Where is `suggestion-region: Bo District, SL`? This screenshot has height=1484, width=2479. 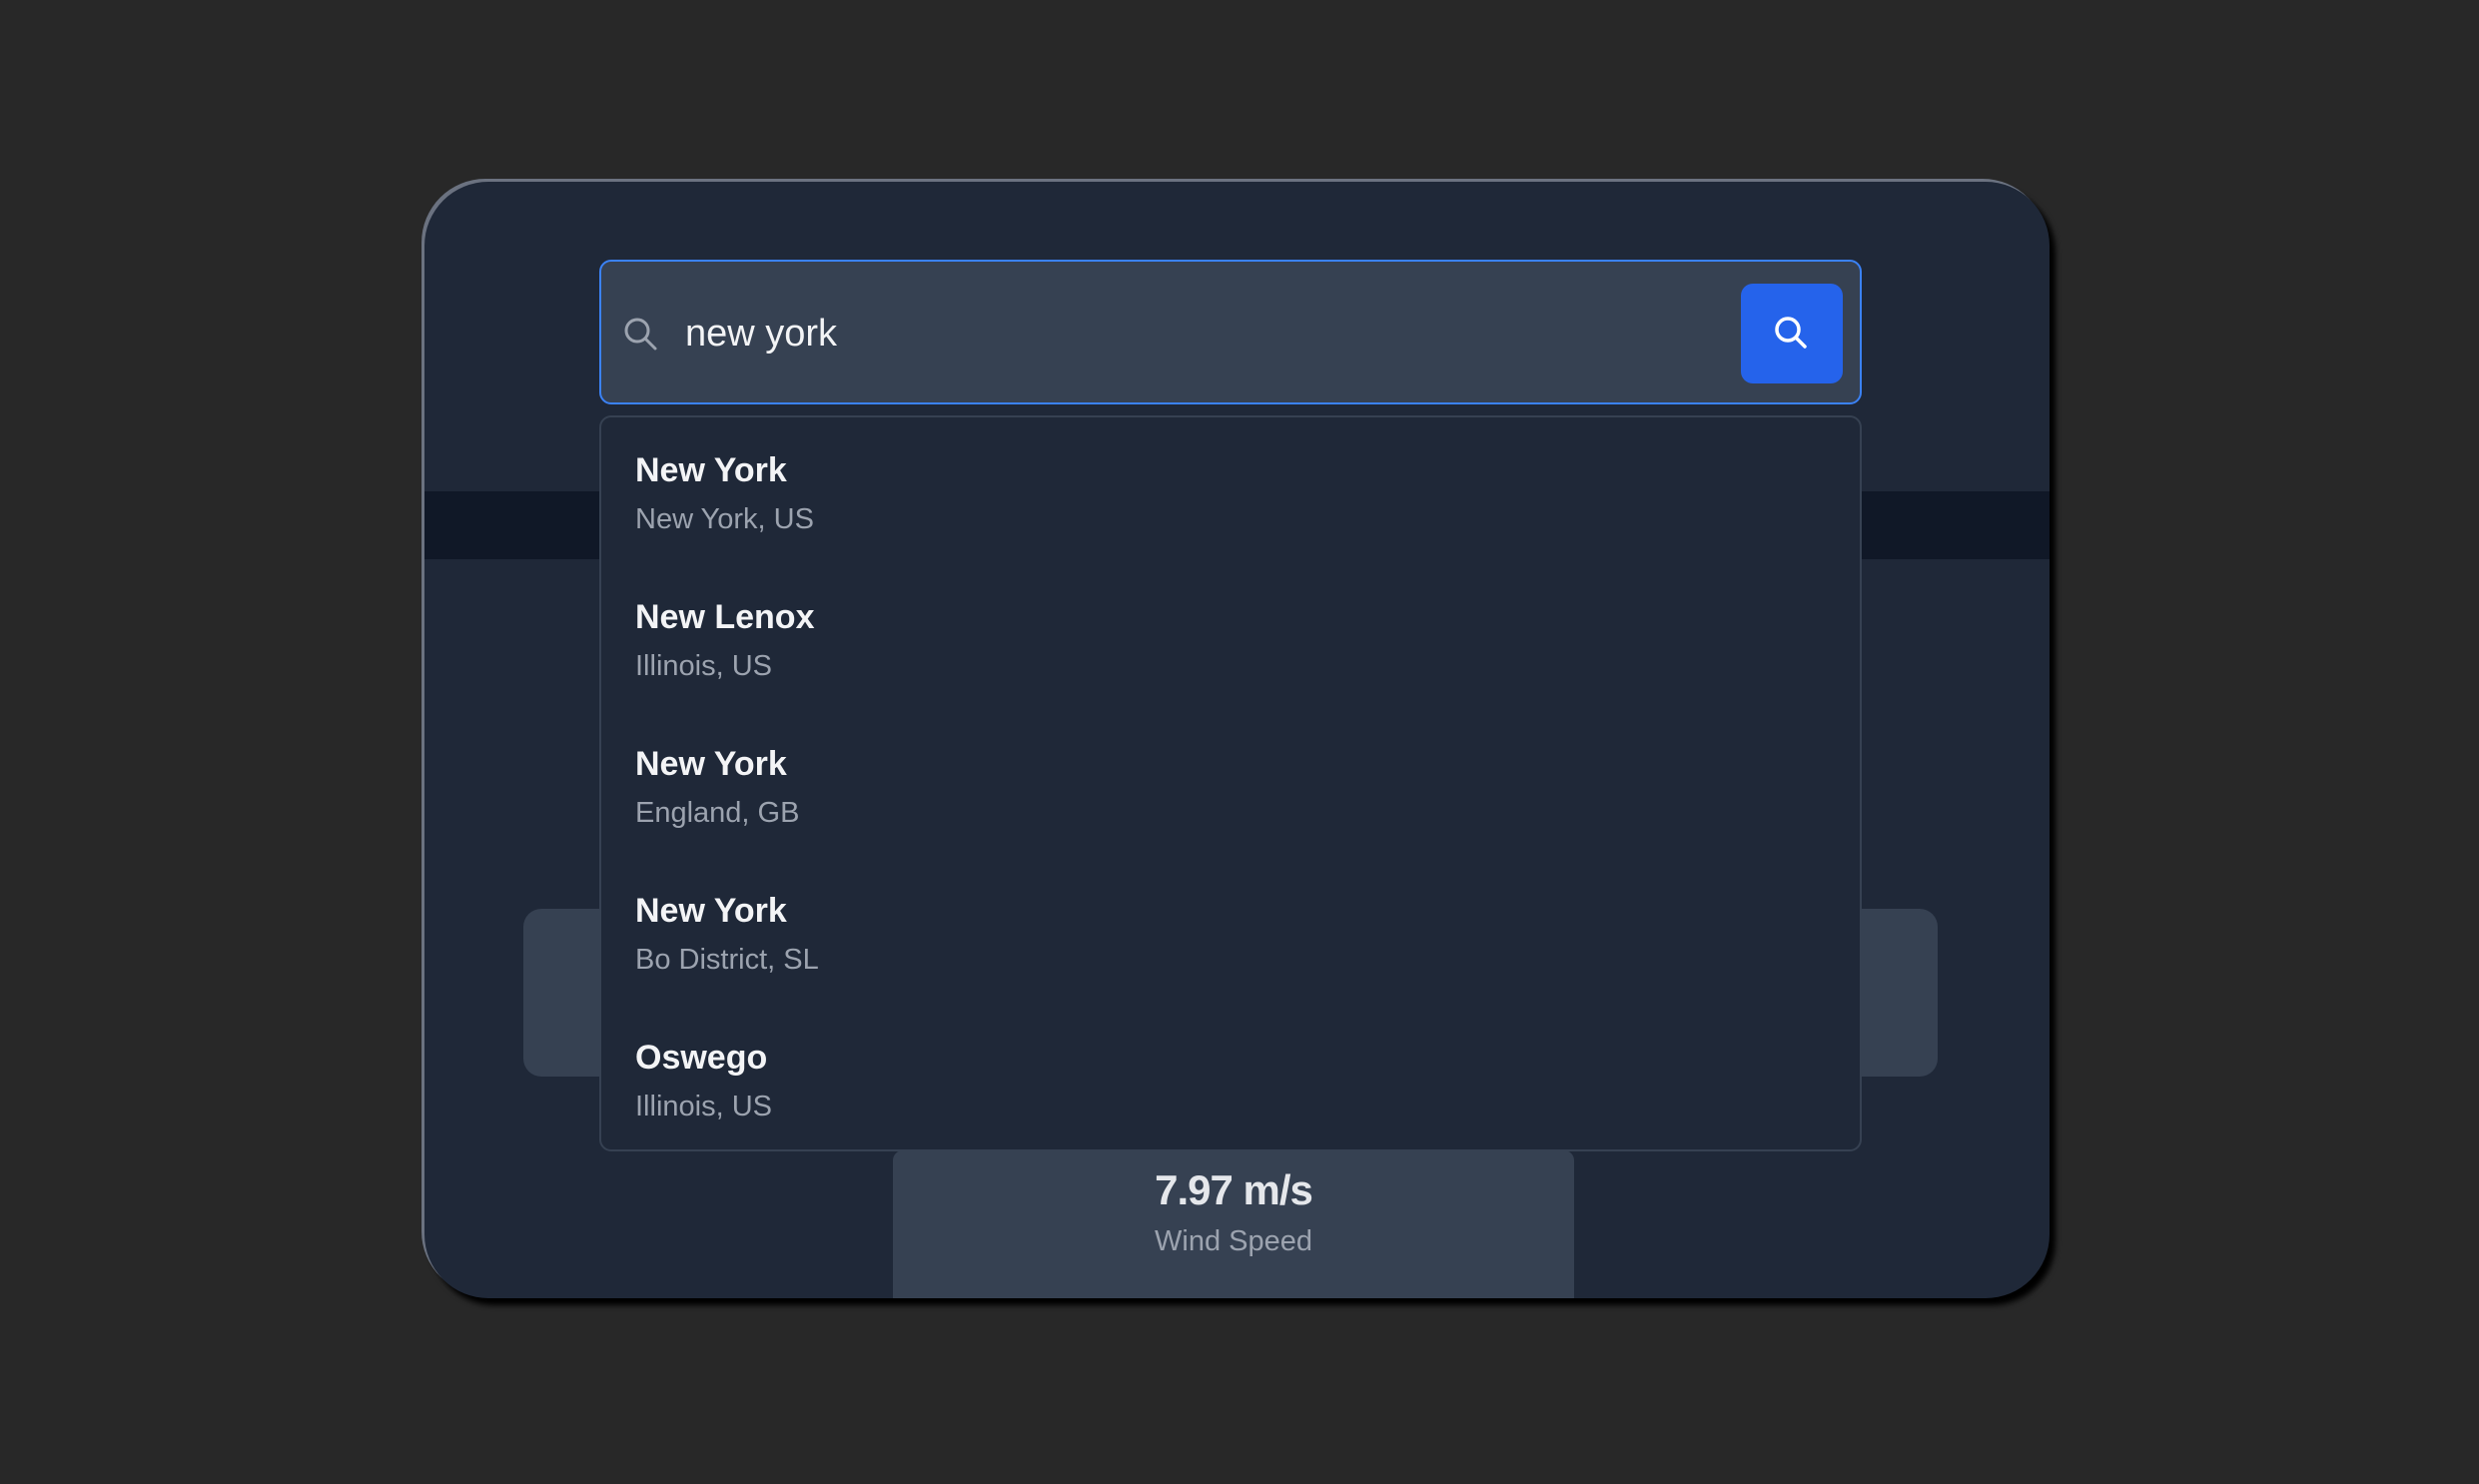
suggestion-region: Bo District, SL is located at coordinates (727, 960).